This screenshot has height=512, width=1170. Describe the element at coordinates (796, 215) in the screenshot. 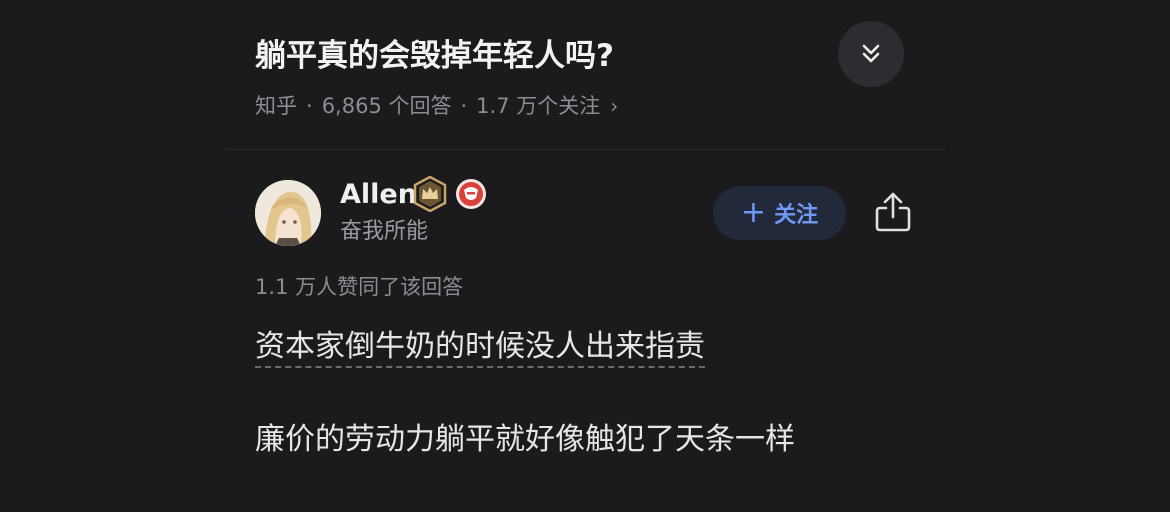

I see `follow-label: 关注` at that location.